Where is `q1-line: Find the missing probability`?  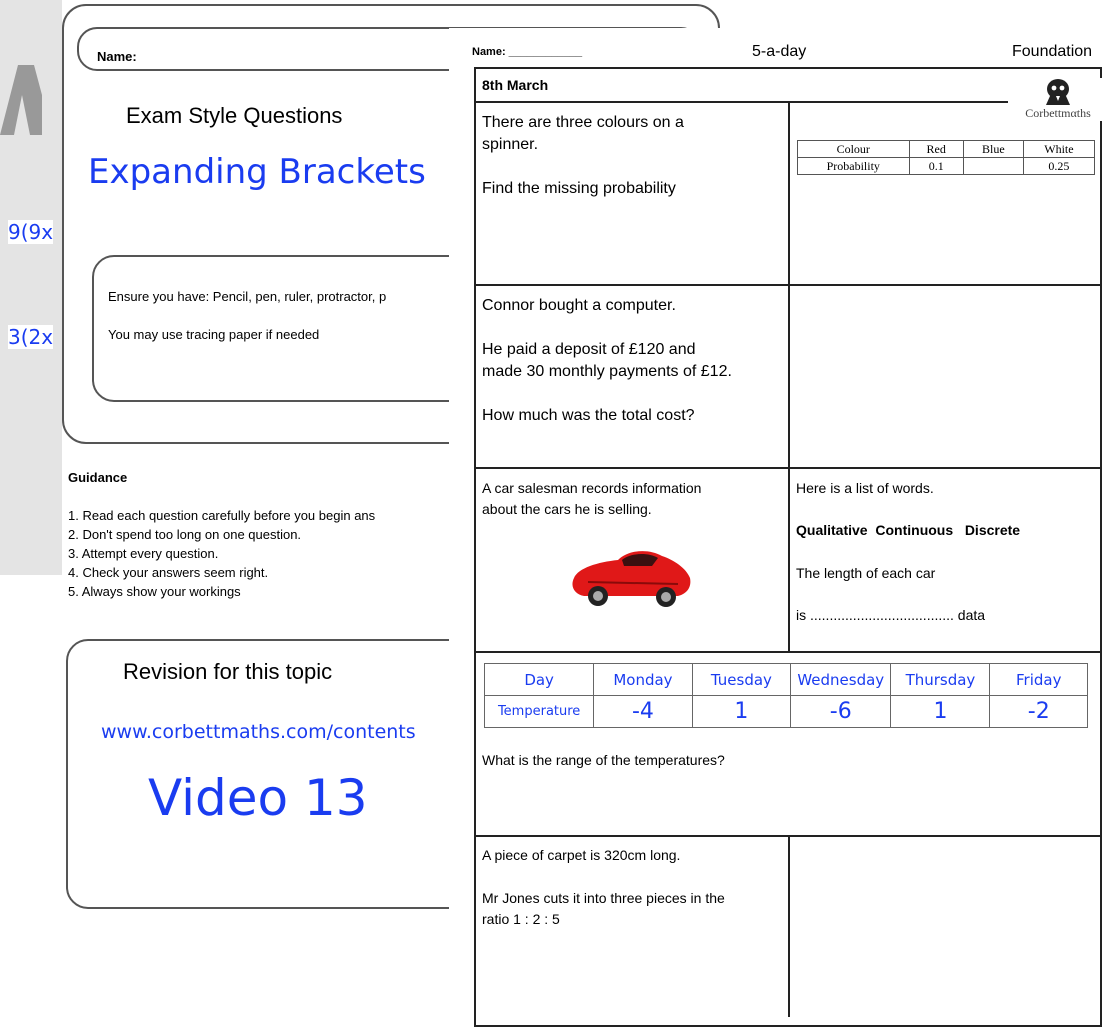 q1-line: Find the missing probability is located at coordinates (579, 188).